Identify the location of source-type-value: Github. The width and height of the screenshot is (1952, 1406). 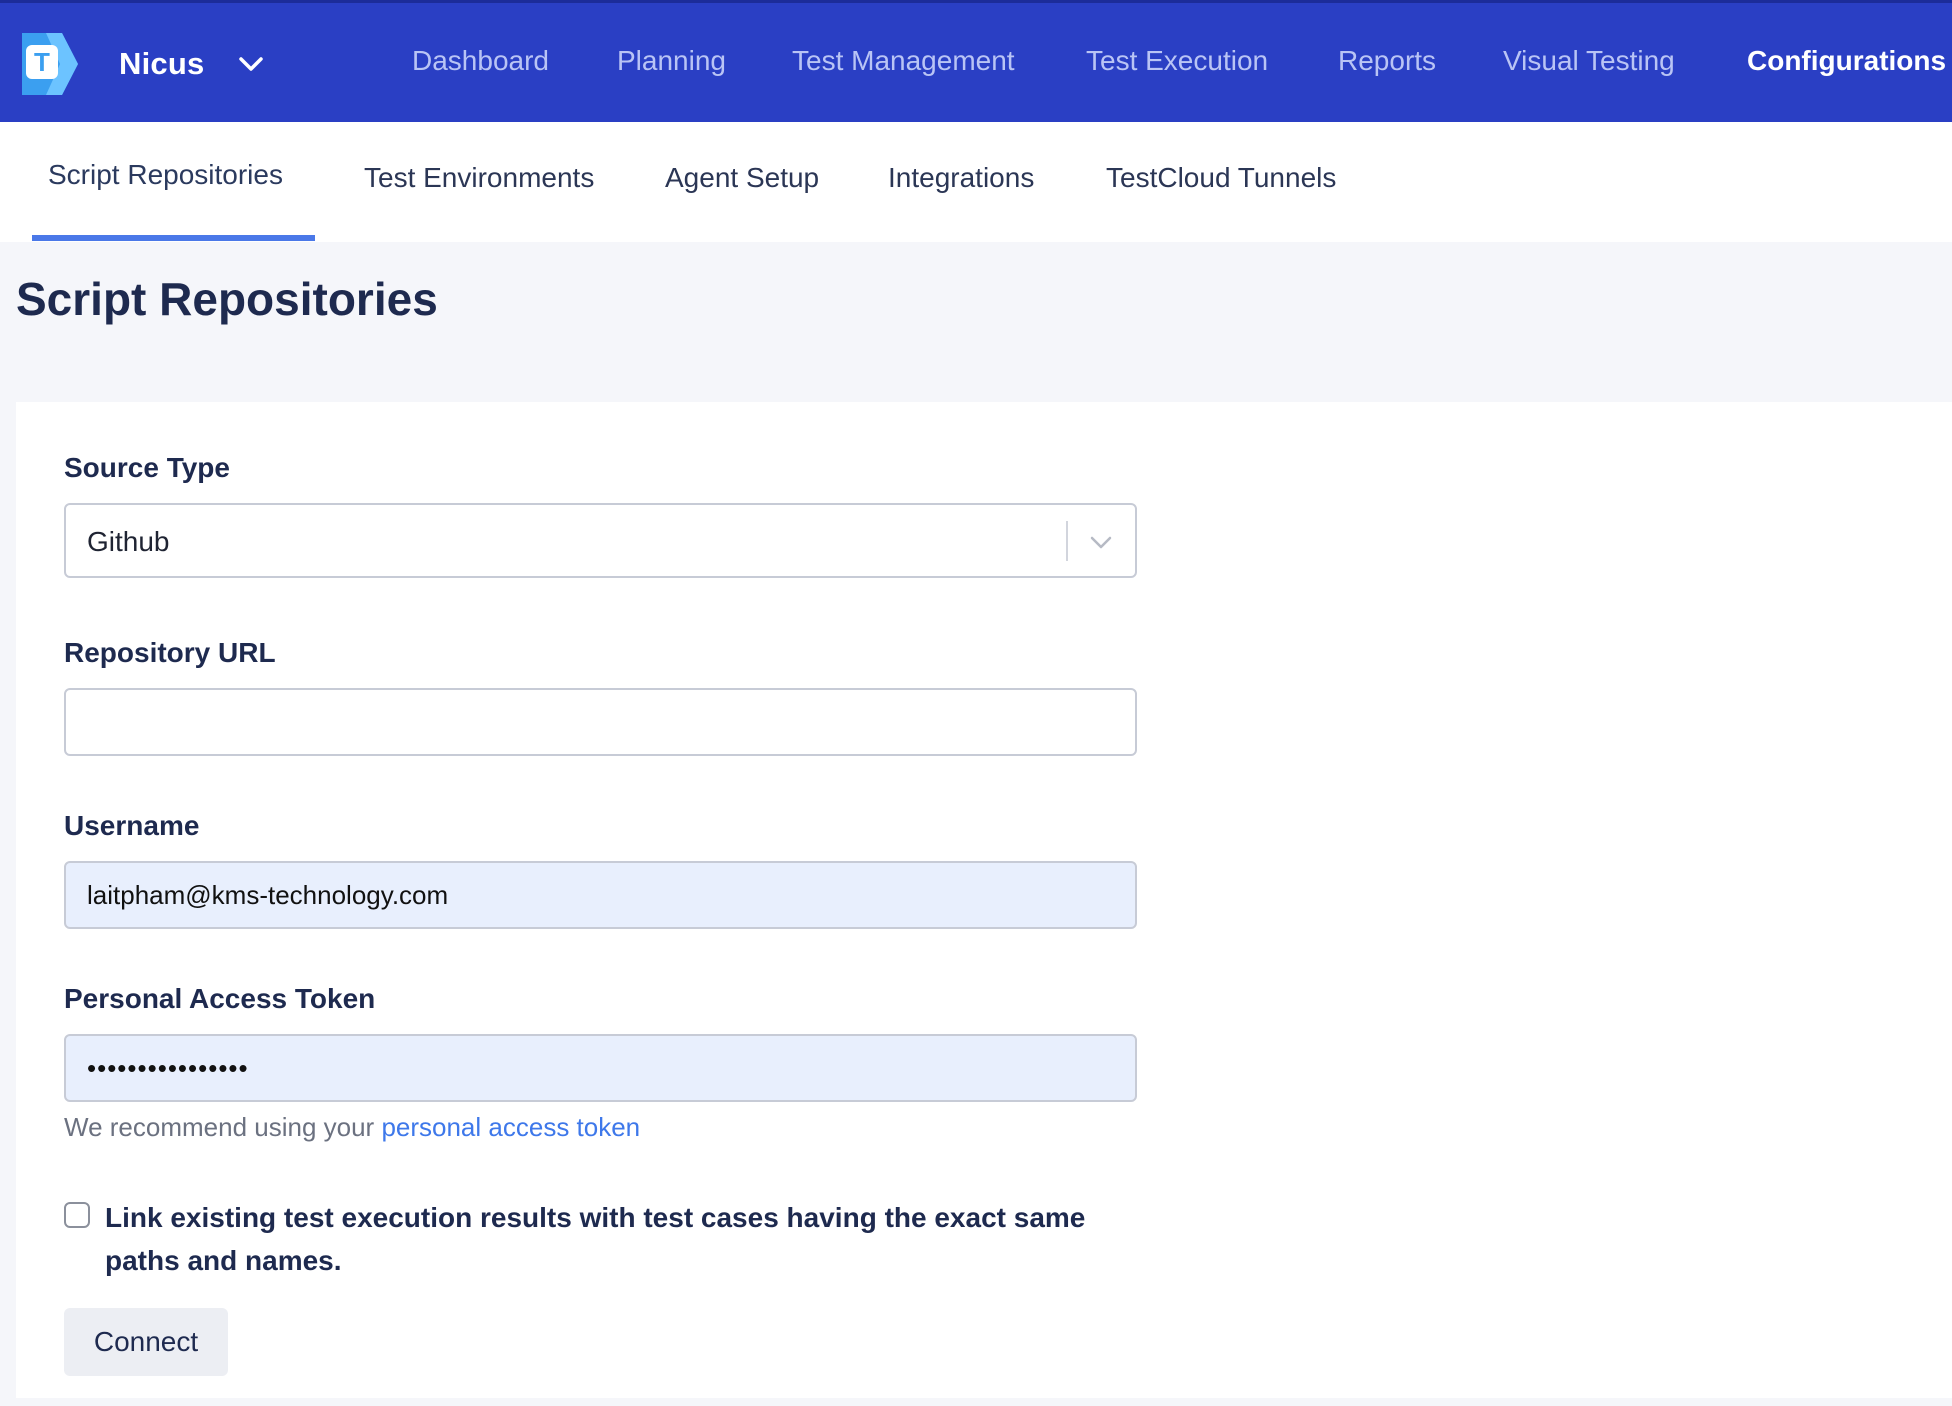
(128, 541).